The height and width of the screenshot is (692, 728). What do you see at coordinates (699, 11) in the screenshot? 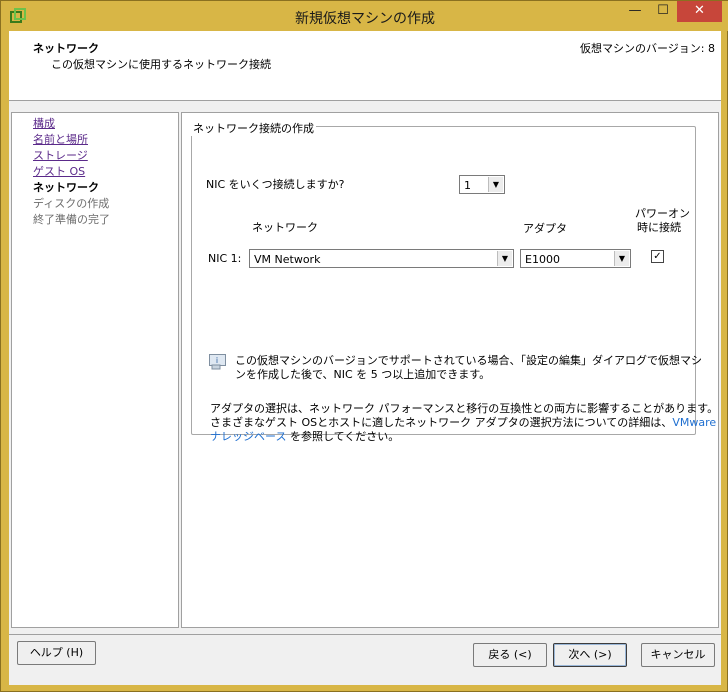
I see `close-button: ✕` at bounding box center [699, 11].